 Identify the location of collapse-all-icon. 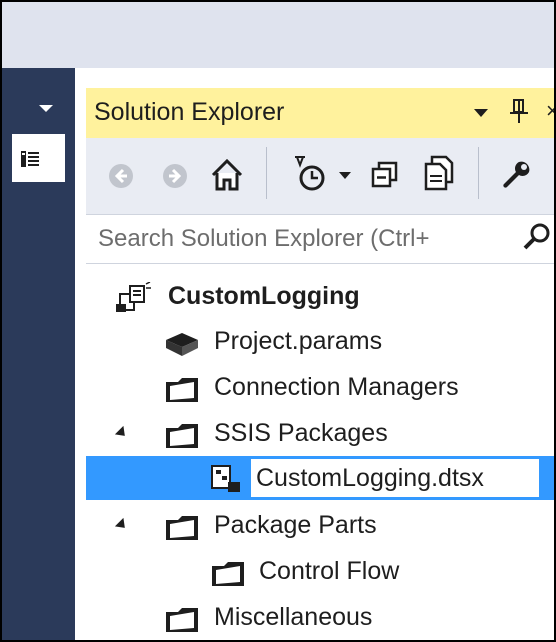
(385, 175).